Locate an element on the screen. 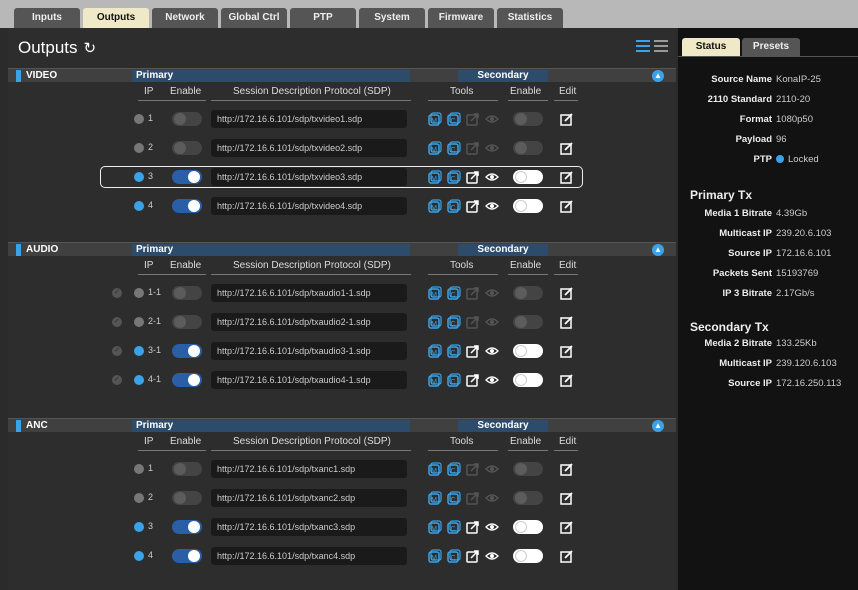 This screenshot has width=858, height=590. sdp-url-field: http://172.16.6.101/sdp/txanc4.sdp is located at coordinates (309, 556).